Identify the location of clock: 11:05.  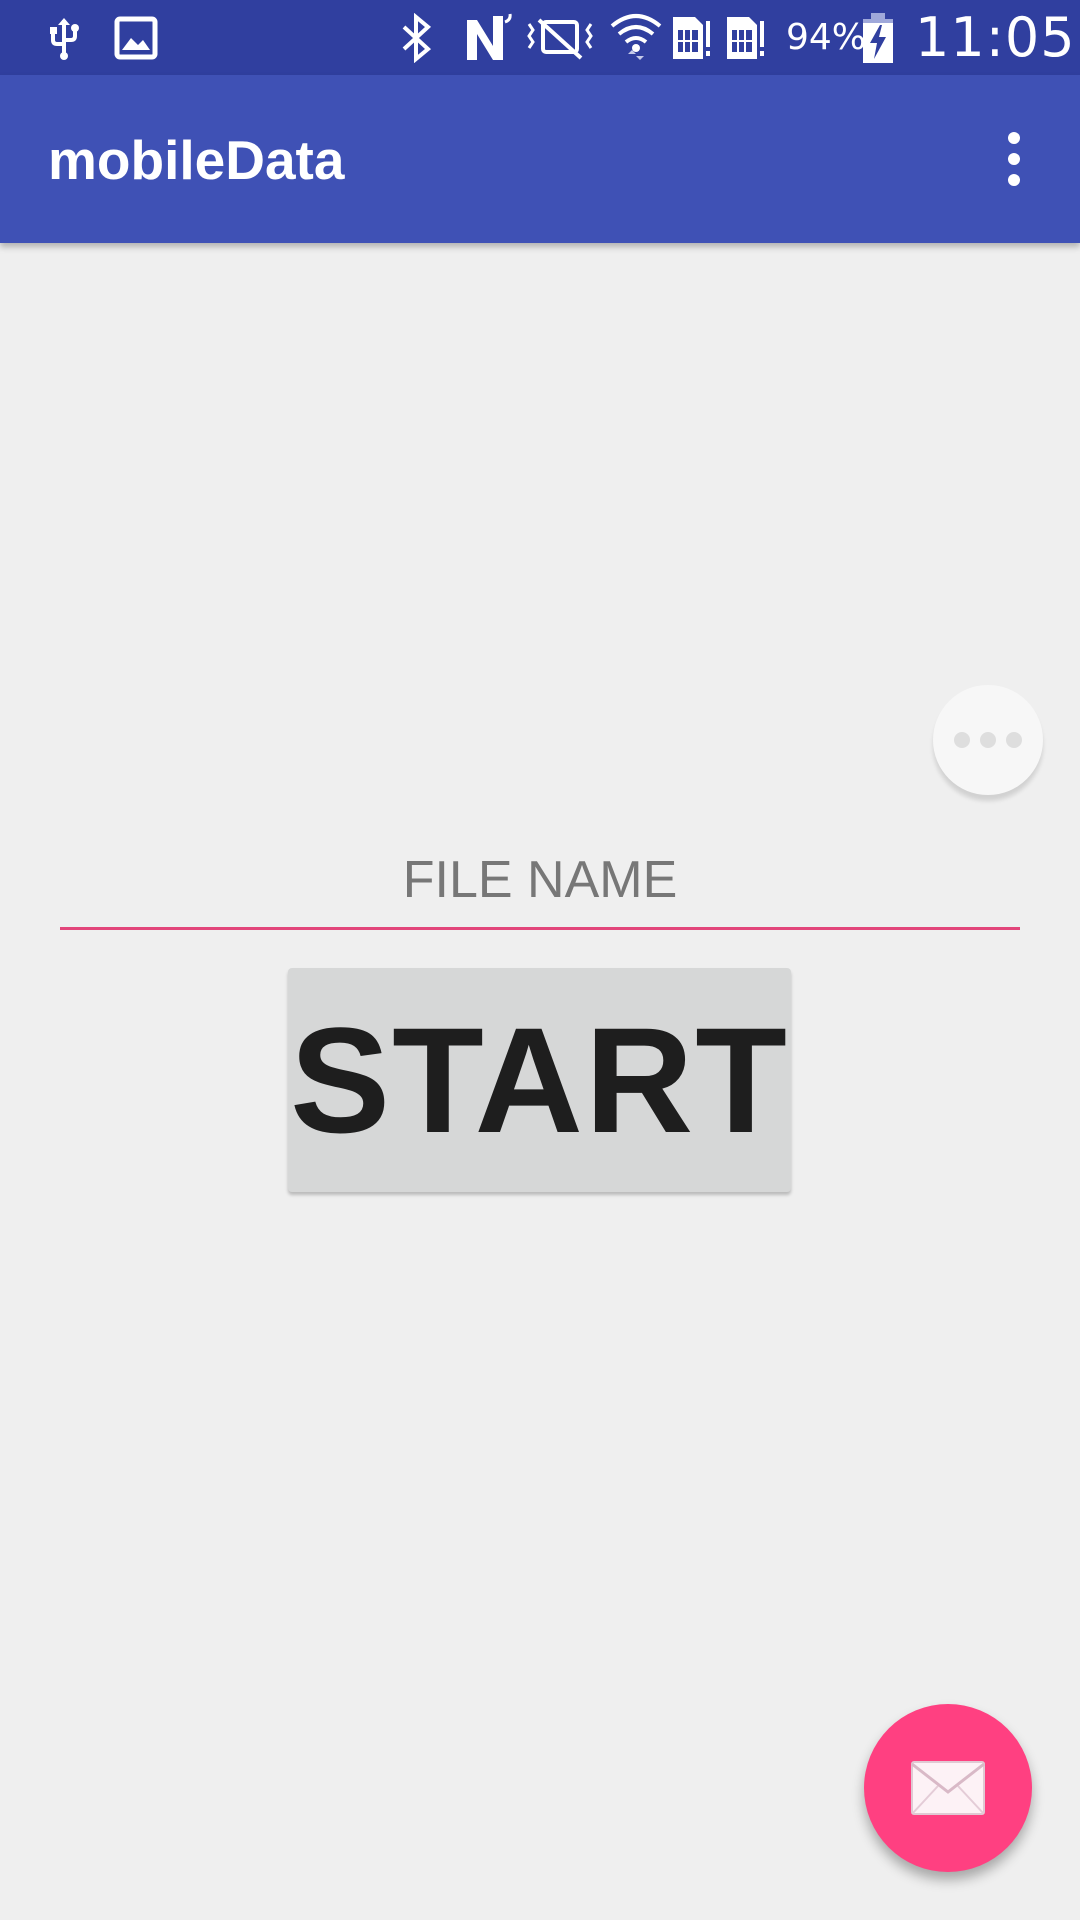
(995, 37).